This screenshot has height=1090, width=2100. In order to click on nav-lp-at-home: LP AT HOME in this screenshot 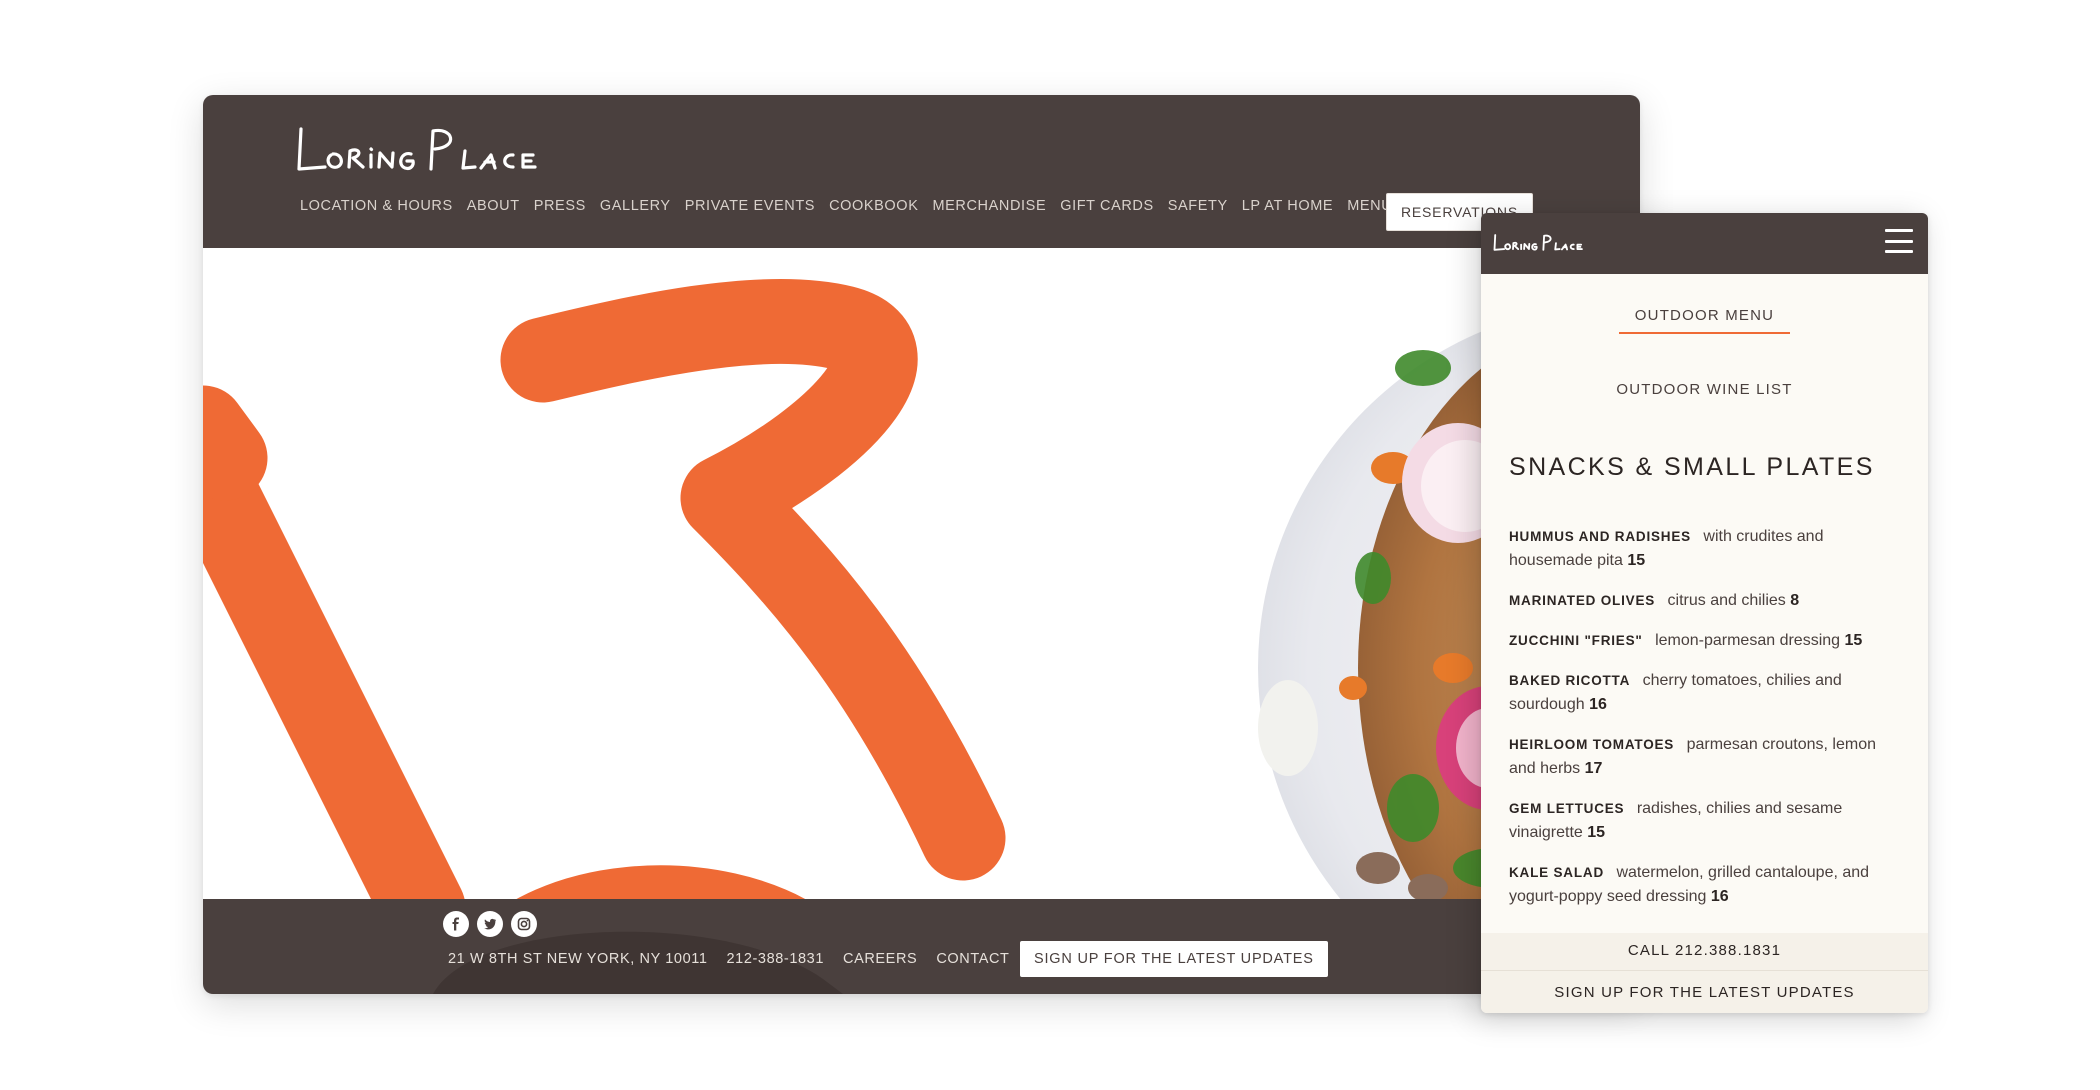, I will do `click(1287, 206)`.